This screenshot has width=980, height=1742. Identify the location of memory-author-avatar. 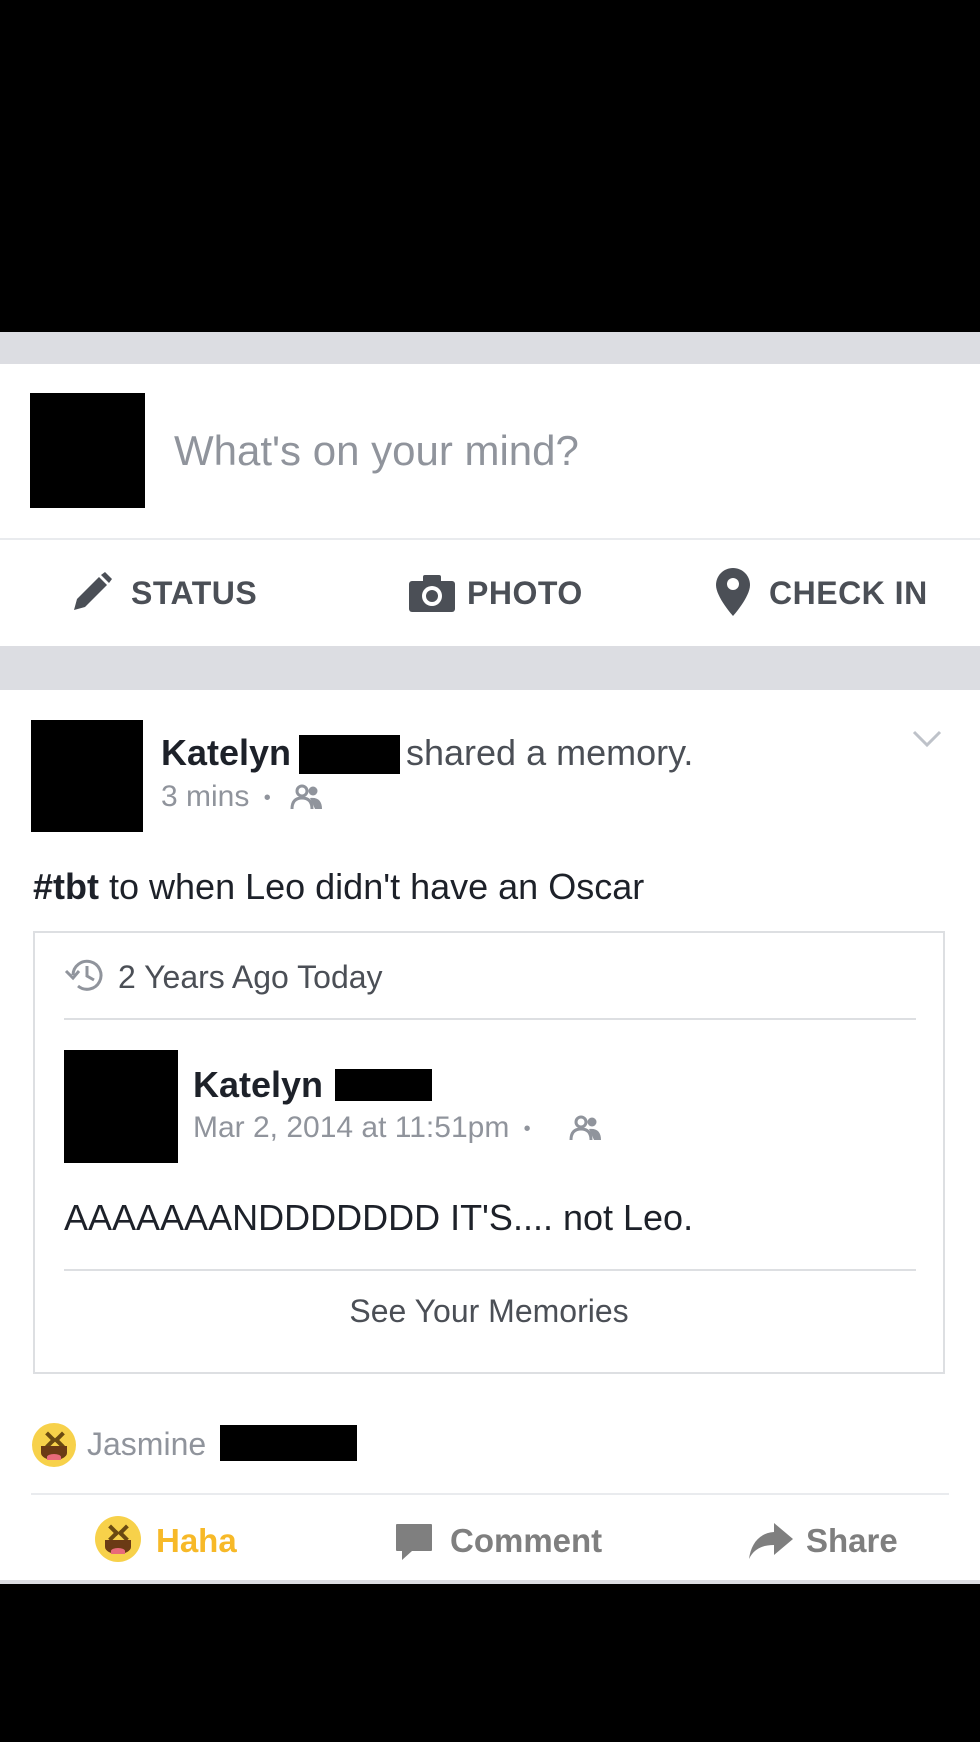
(121, 1106).